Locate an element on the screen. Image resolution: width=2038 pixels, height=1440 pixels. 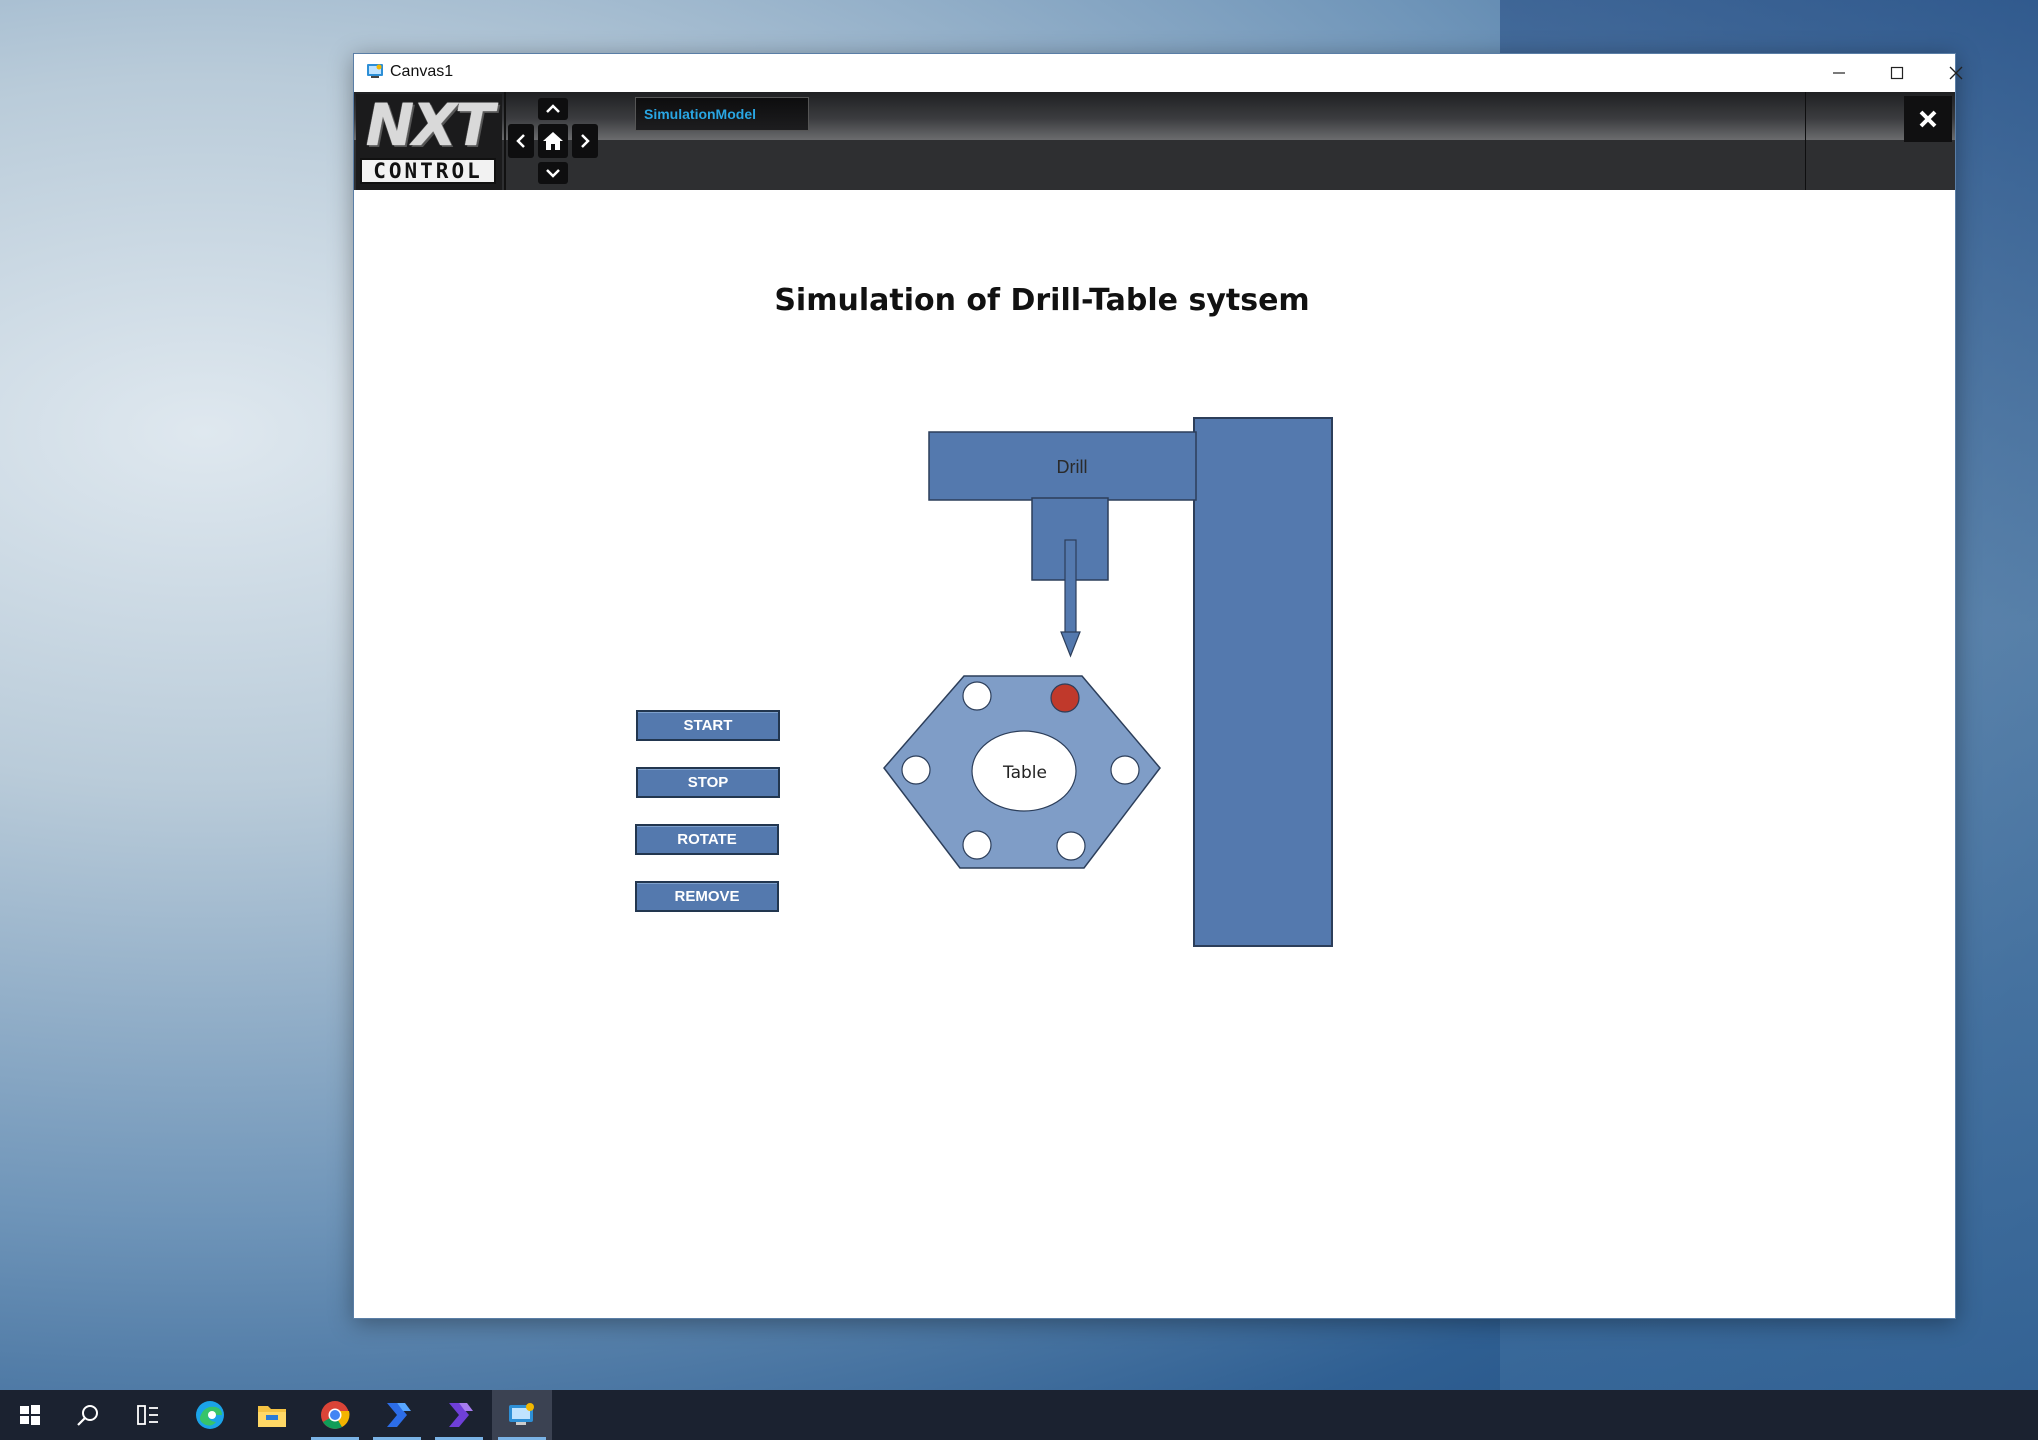
nav-left-button is located at coordinates (521, 141).